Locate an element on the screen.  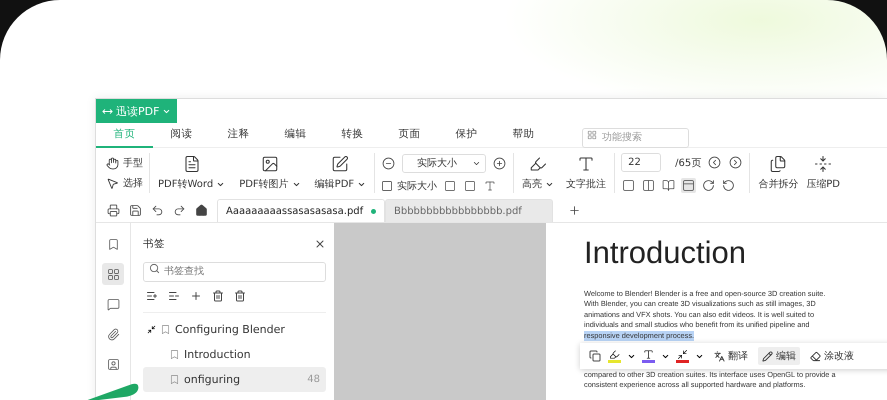
highlight-color-button is located at coordinates (614, 356).